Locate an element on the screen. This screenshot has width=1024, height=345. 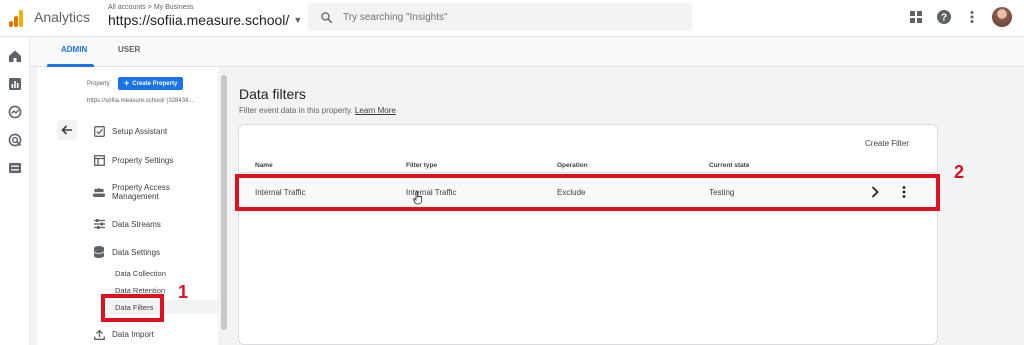
property-switcher: https://sofiia.measure.school/ ▼ is located at coordinates (205, 20).